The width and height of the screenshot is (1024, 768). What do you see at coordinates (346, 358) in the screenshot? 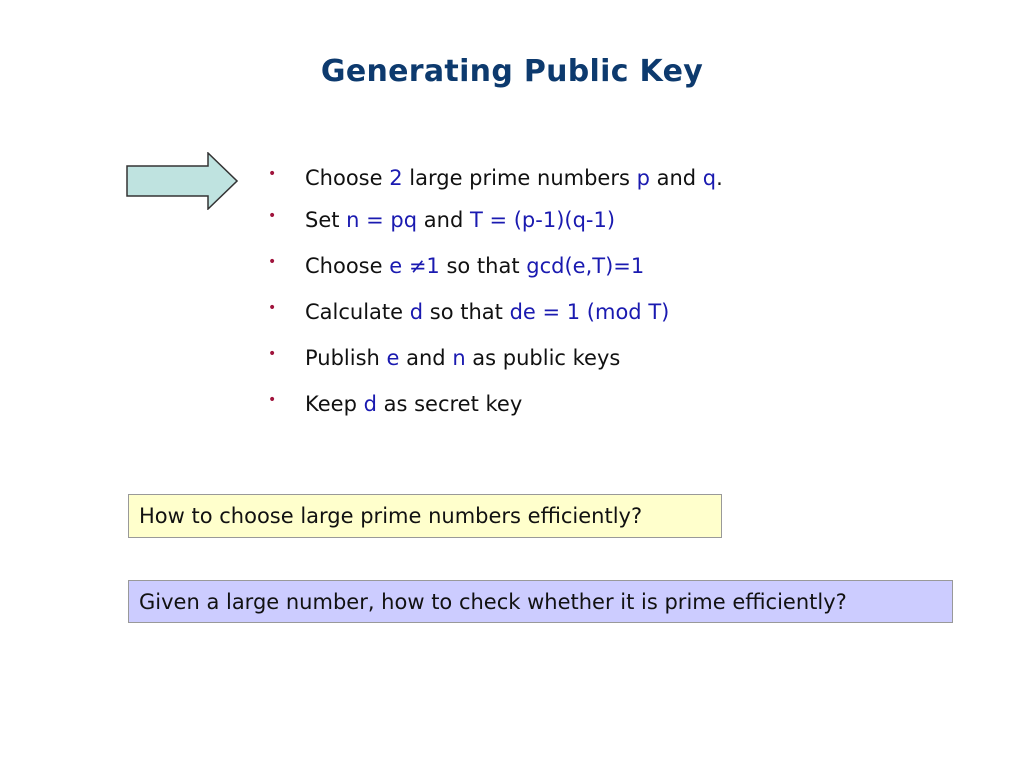
I see `bullet-text: Publish` at bounding box center [346, 358].